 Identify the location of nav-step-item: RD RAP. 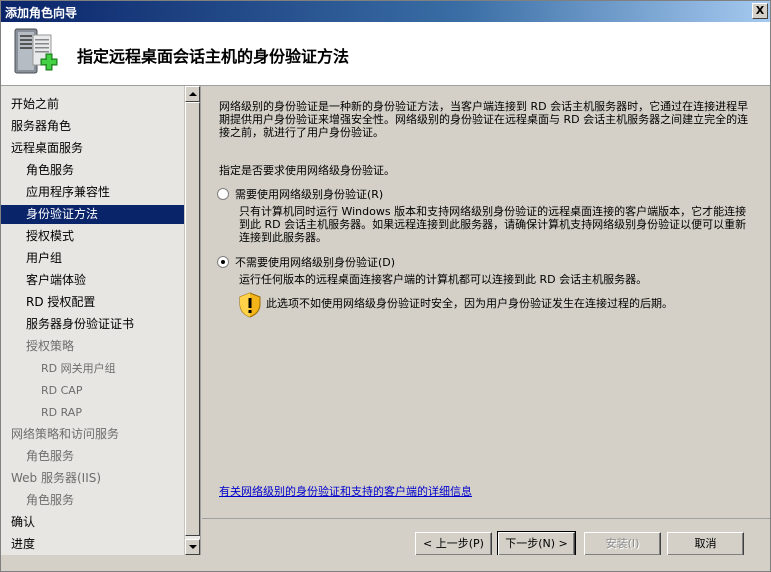
(61, 412).